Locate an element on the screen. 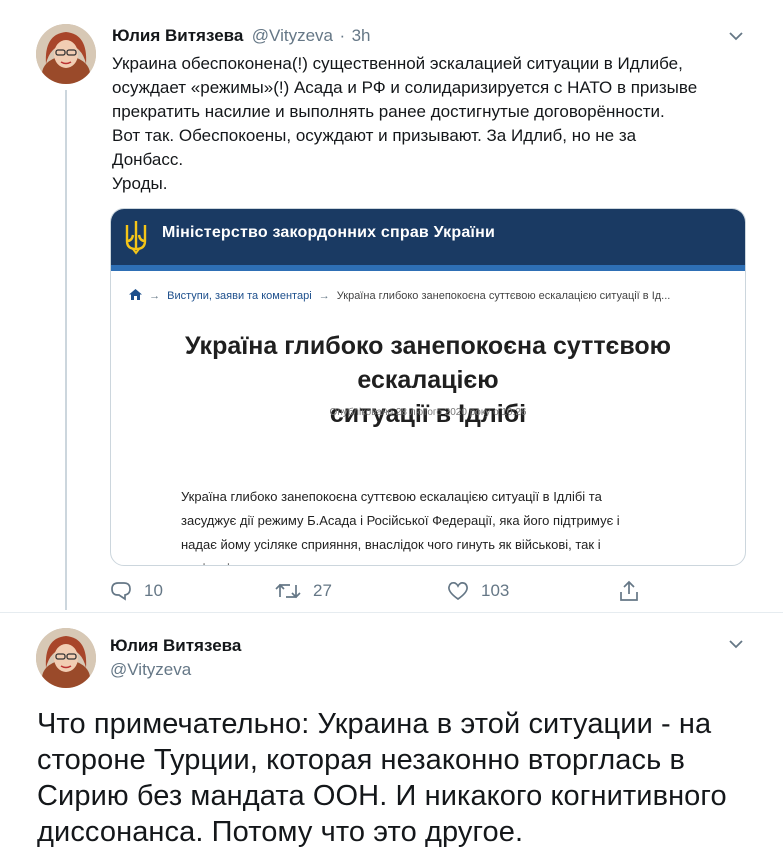 Image resolution: width=783 pixels, height=863 pixels. header-strip is located at coordinates (428, 268).